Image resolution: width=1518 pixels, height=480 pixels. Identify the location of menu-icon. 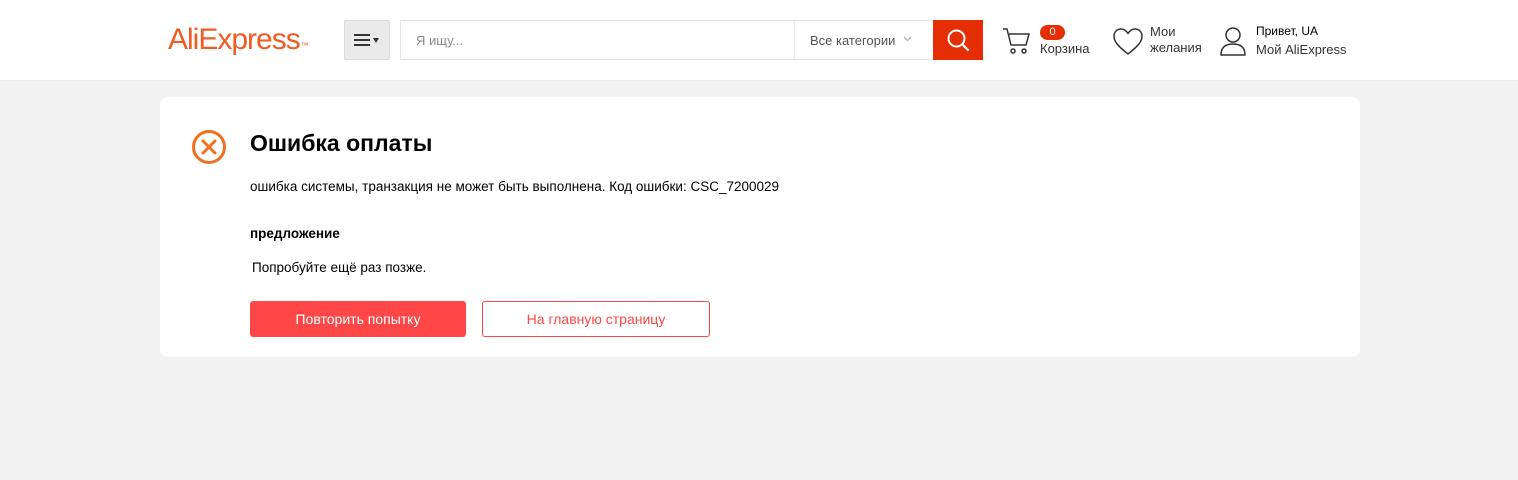
(366, 40).